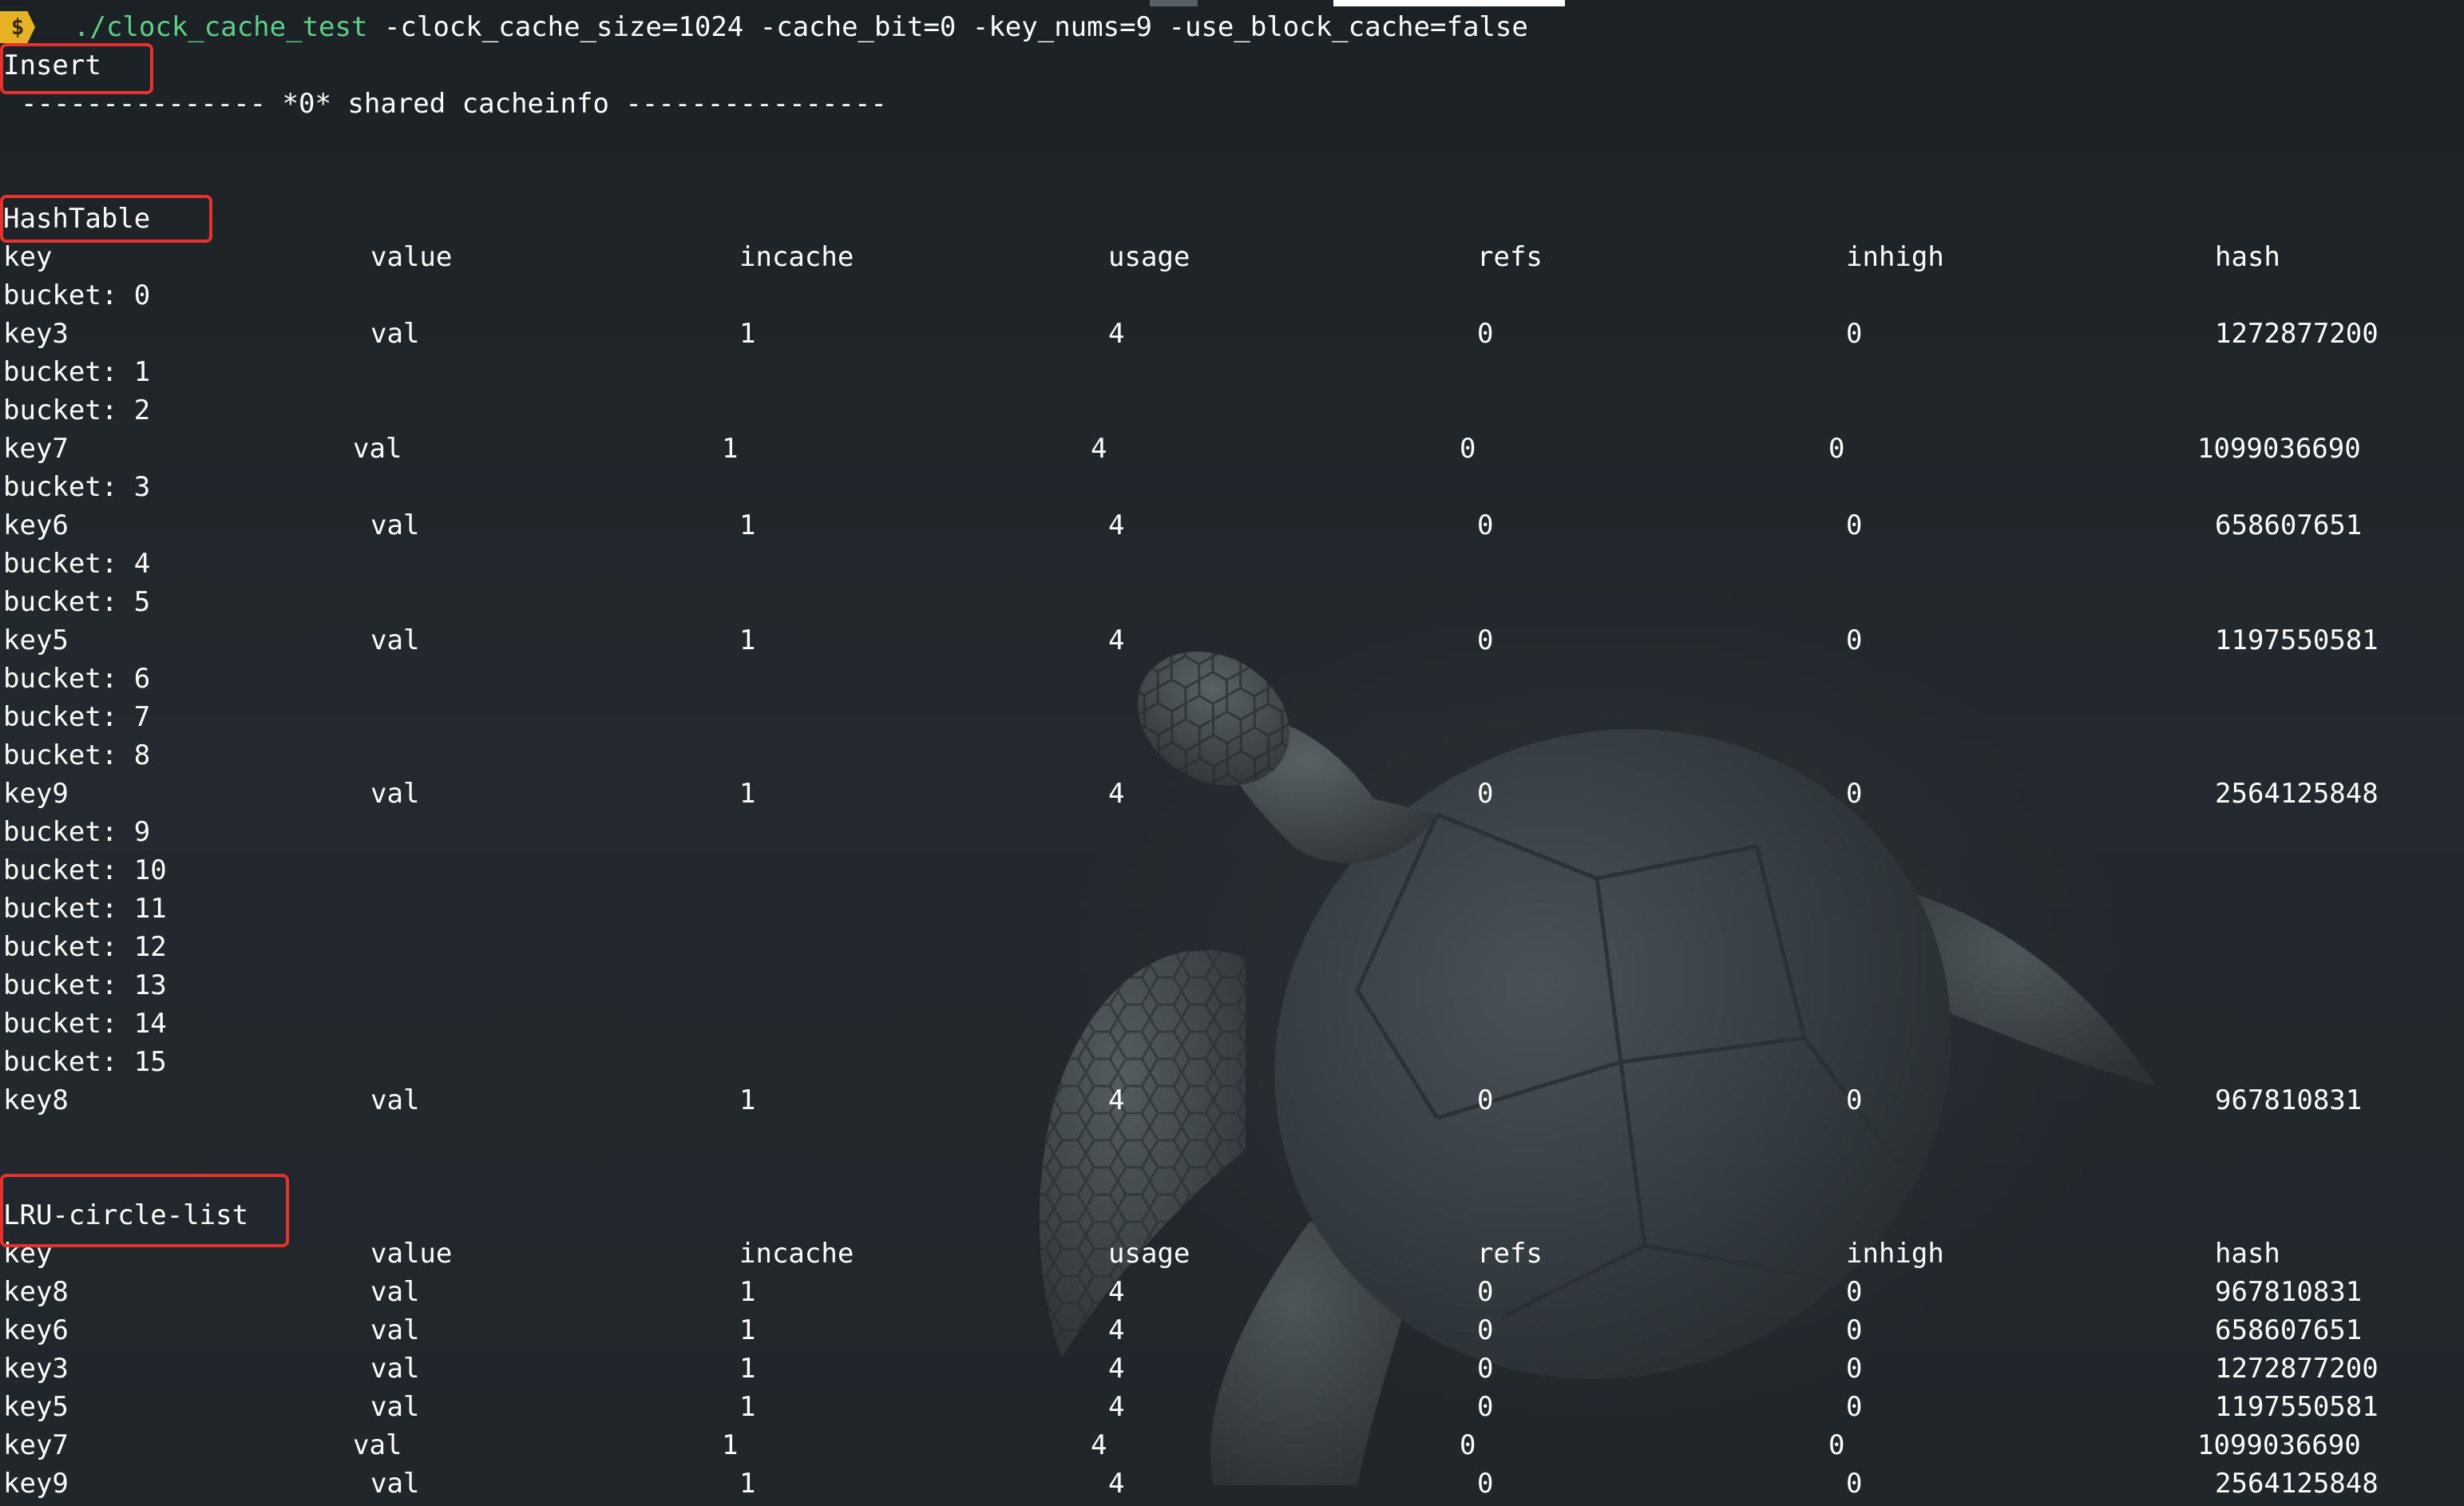 This screenshot has height=1506, width=2464. What do you see at coordinates (1232, 755) in the screenshot?
I see `bucket-line: bucket: 8` at bounding box center [1232, 755].